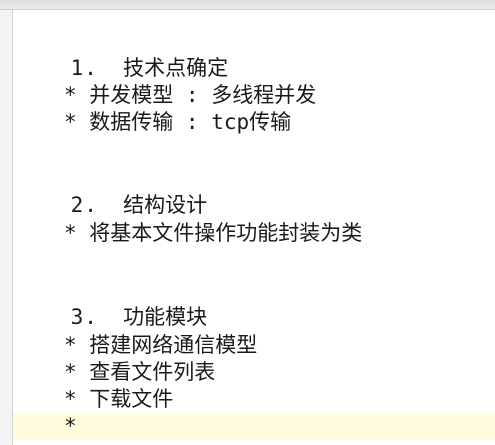  What do you see at coordinates (165, 317) in the screenshot?
I see `section-3-title: 功能模块` at bounding box center [165, 317].